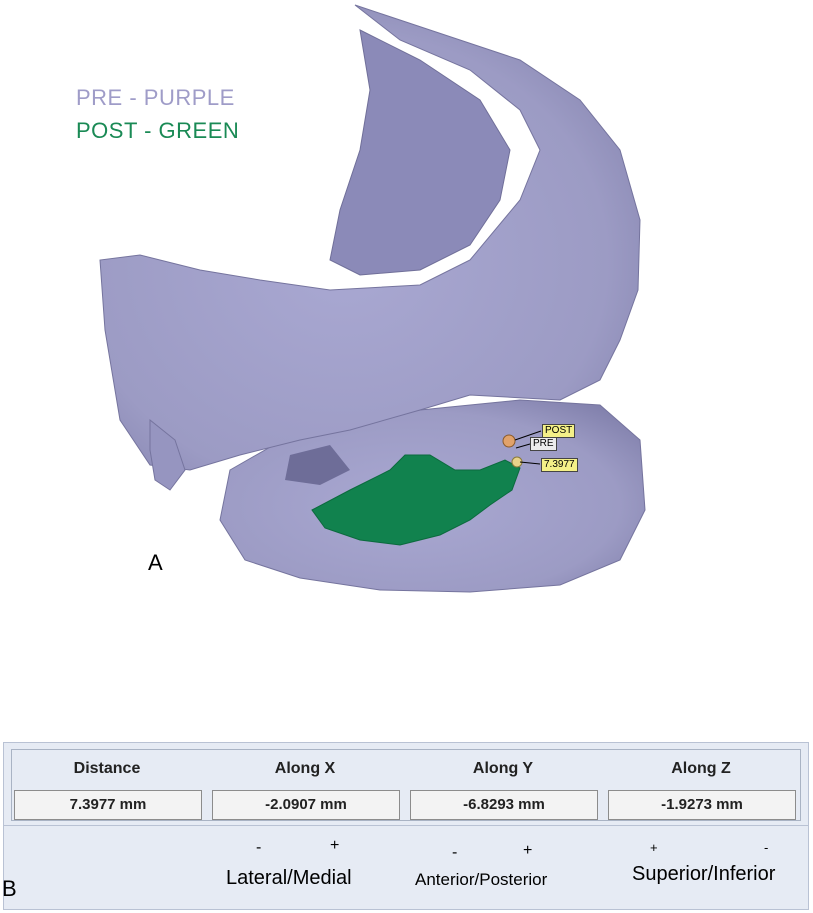 The height and width of the screenshot is (913, 813). Describe the element at coordinates (107, 768) in the screenshot. I see `distance-header: Distance` at that location.